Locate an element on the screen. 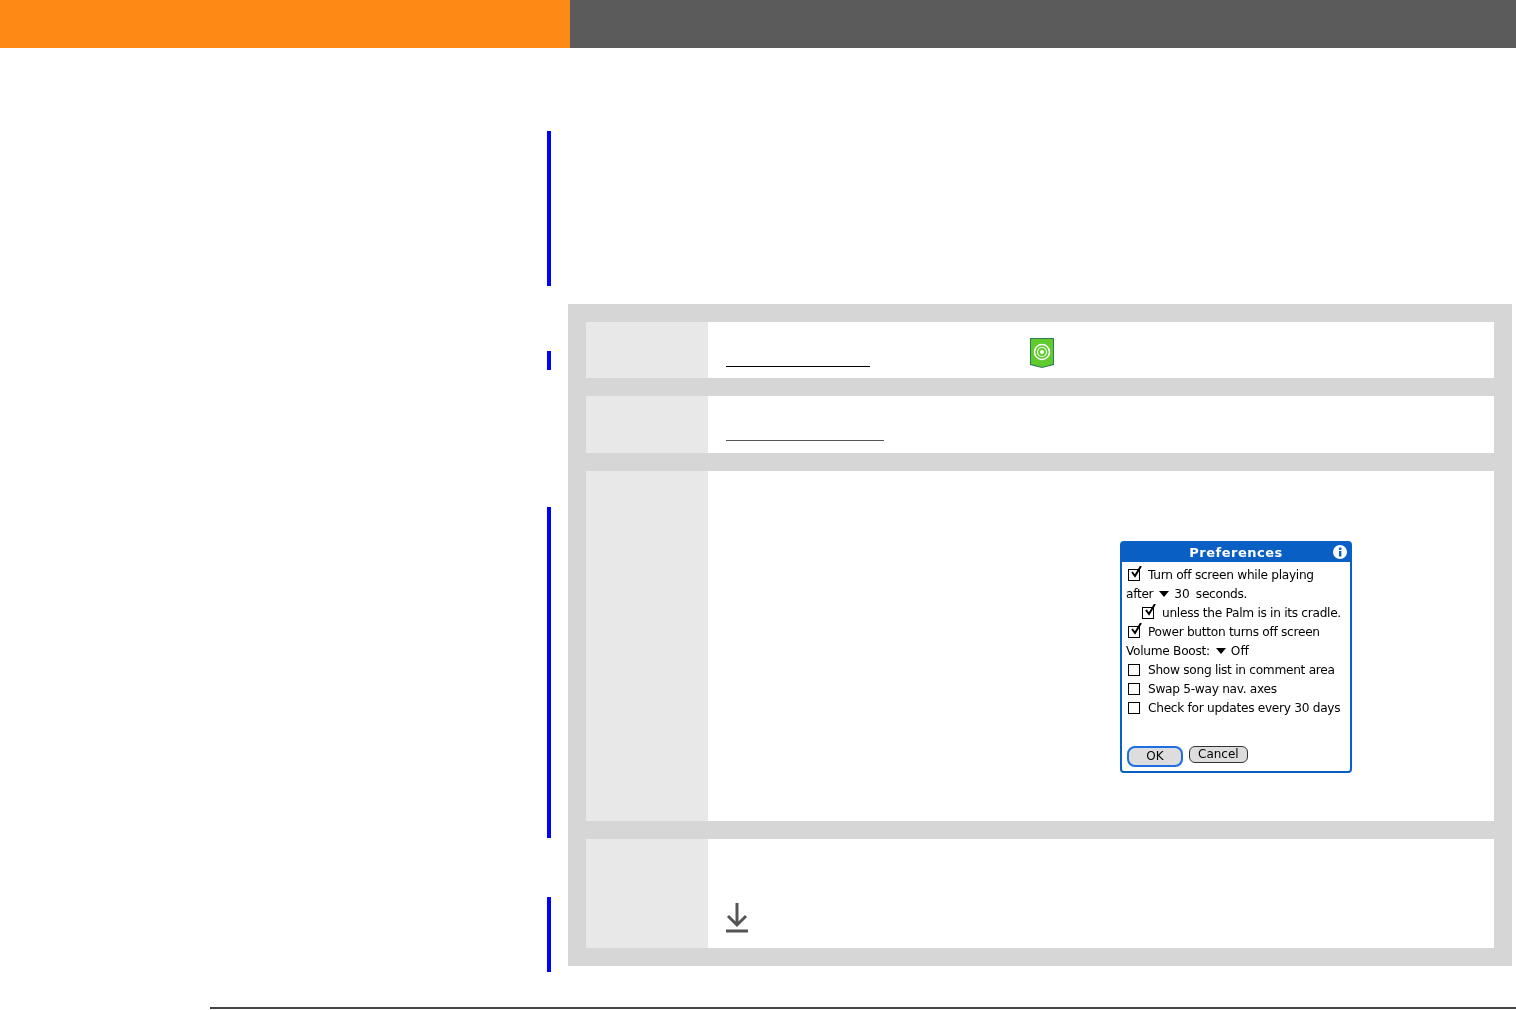 The height and width of the screenshot is (1010, 1516). checkbox-label: Show song list in comment area is located at coordinates (1241, 670).